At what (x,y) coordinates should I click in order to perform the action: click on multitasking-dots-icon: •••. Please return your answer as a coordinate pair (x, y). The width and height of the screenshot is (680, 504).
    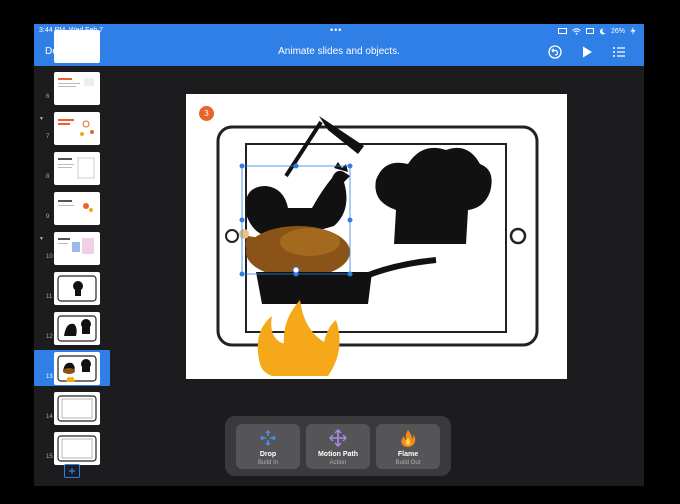
    Looking at the image, I should click on (336, 30).